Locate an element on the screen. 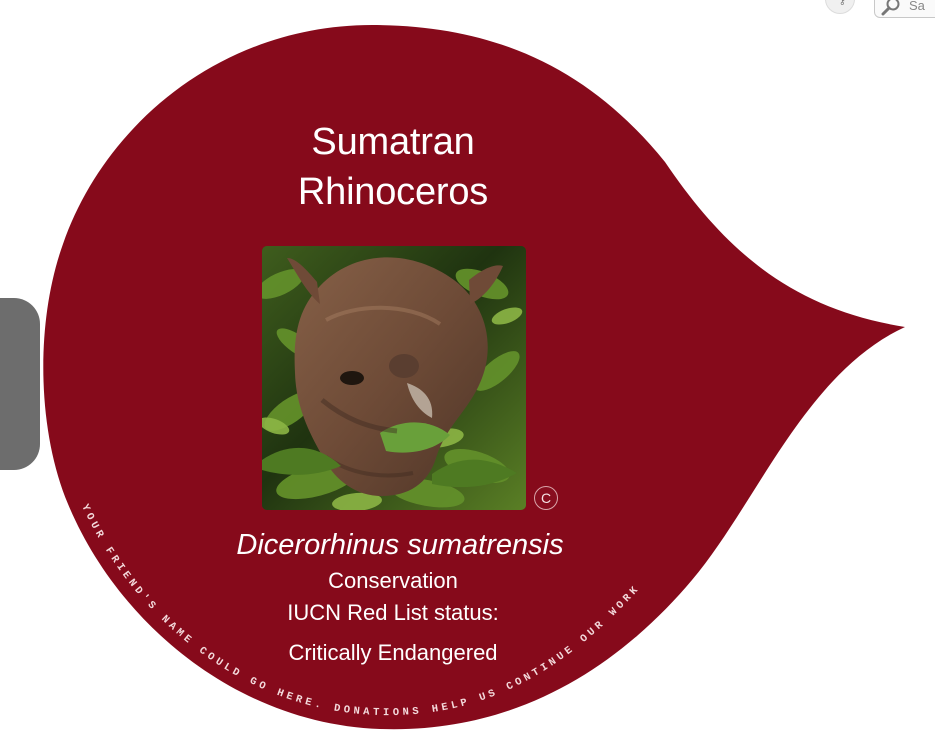 This screenshot has width=935, height=745. iucn-red-list-label: IUCN Red List status: is located at coordinates (393, 612).